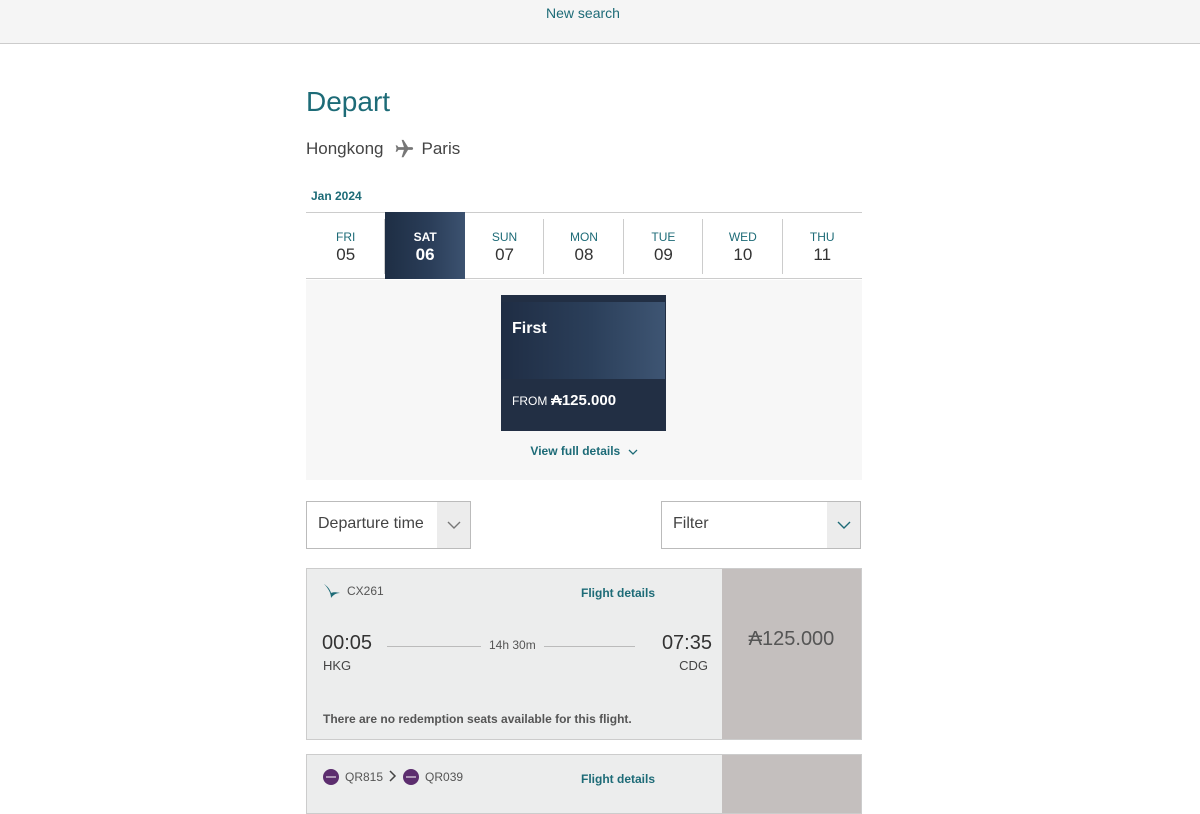 Image resolution: width=1200 pixels, height=814 pixels. What do you see at coordinates (743, 254) in the screenshot?
I see `date-day: 10` at bounding box center [743, 254].